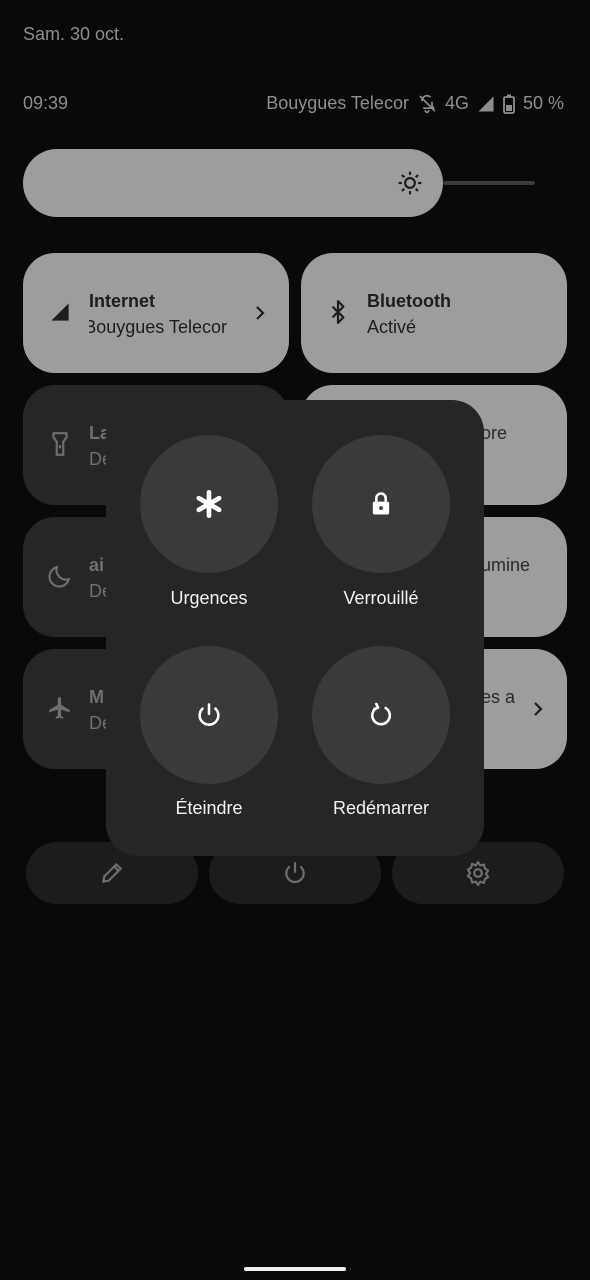  What do you see at coordinates (494, 433) in the screenshot?
I see `tile-right-2-title: ore` at bounding box center [494, 433].